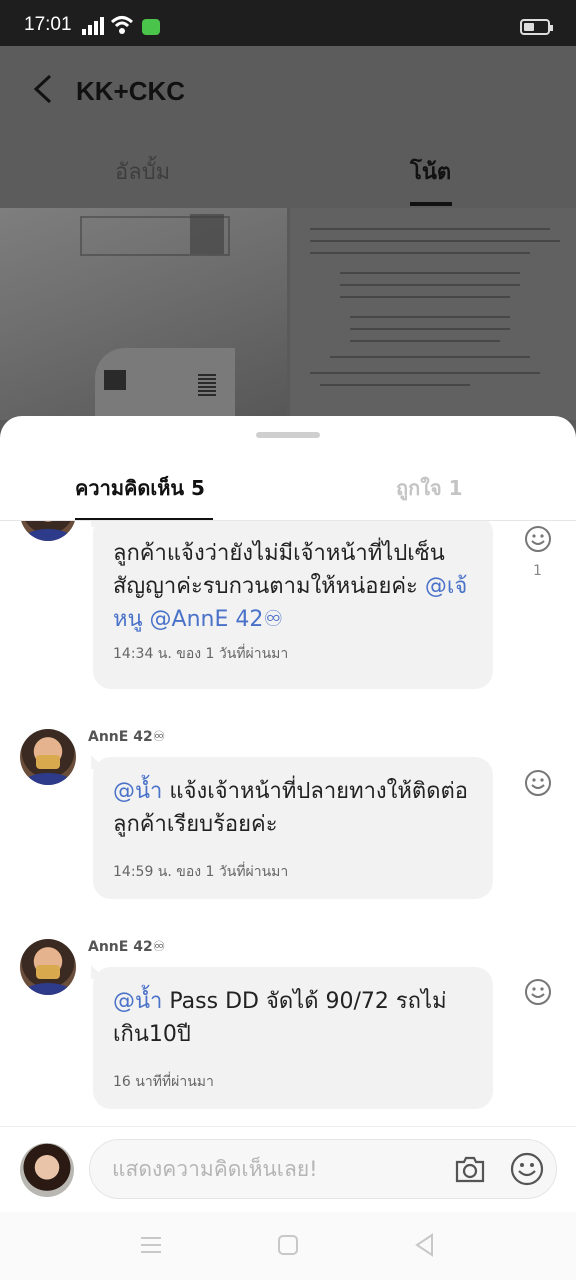 The width and height of the screenshot is (576, 1280). Describe the element at coordinates (142, 171) in the screenshot. I see `tab-album: อัลบั้ม` at that location.